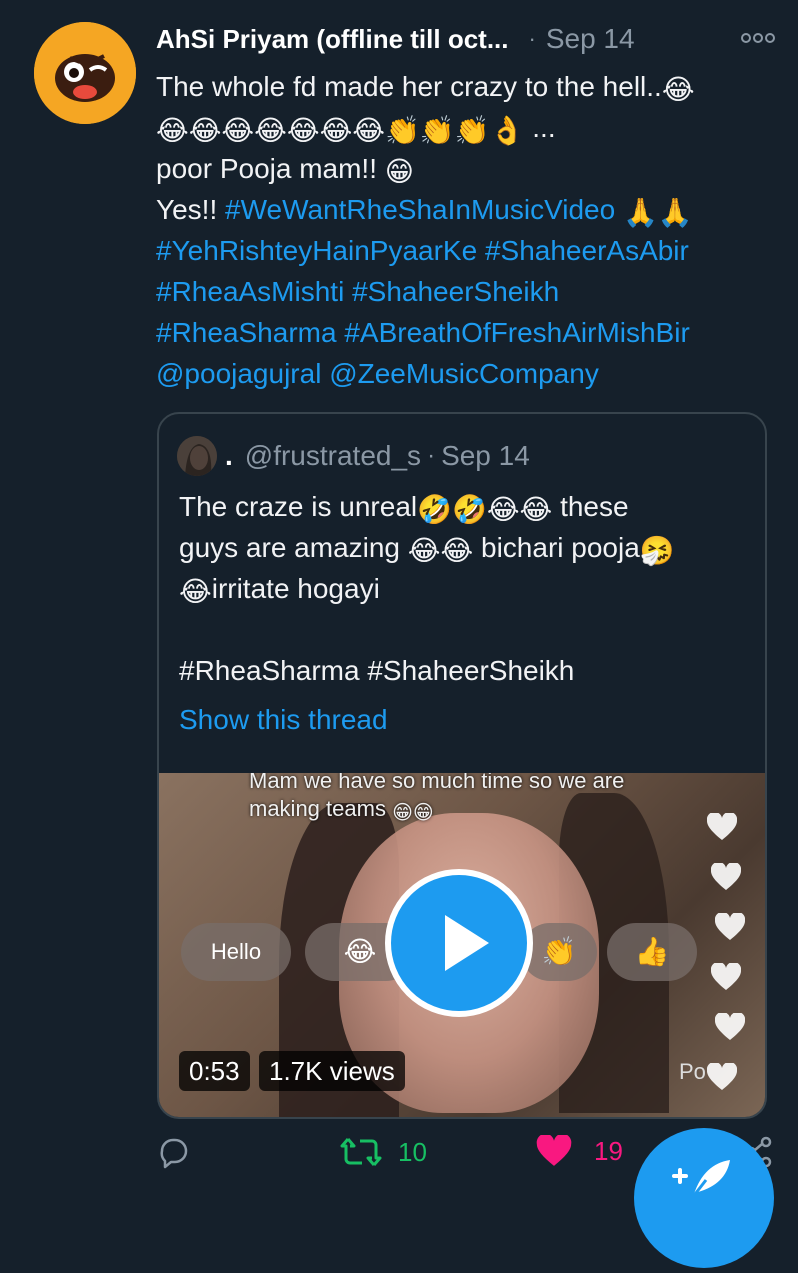 The height and width of the screenshot is (1273, 798). Describe the element at coordinates (608, 1150) in the screenshot. I see `like-count: 19` at that location.